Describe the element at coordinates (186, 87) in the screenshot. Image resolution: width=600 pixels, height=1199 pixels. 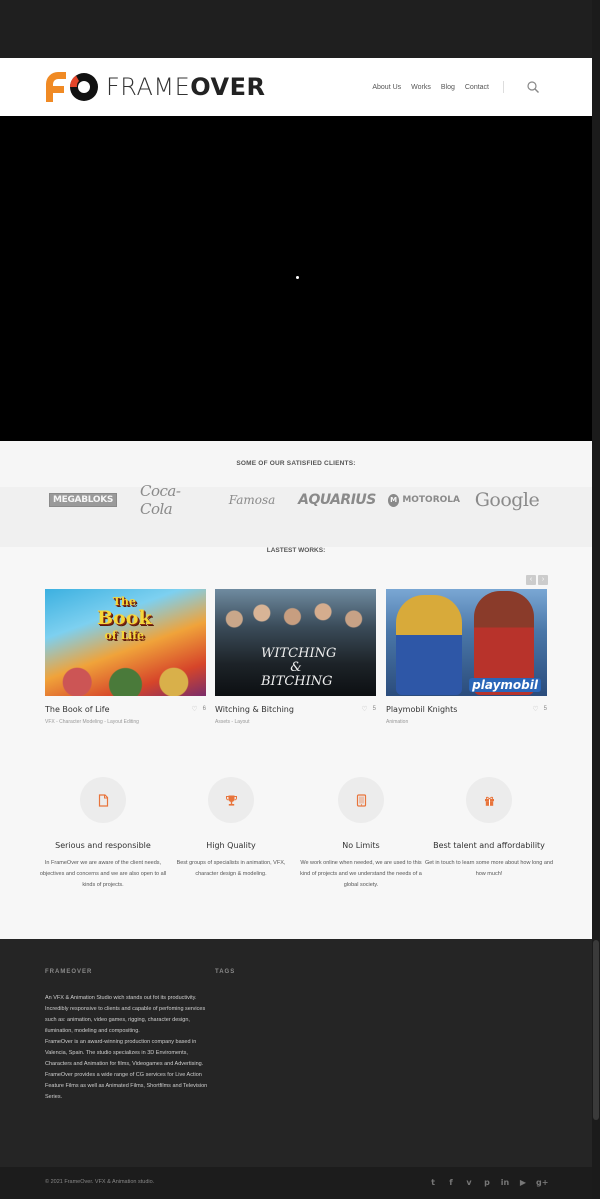
I see `logo-text: FRAMEOVER` at that location.